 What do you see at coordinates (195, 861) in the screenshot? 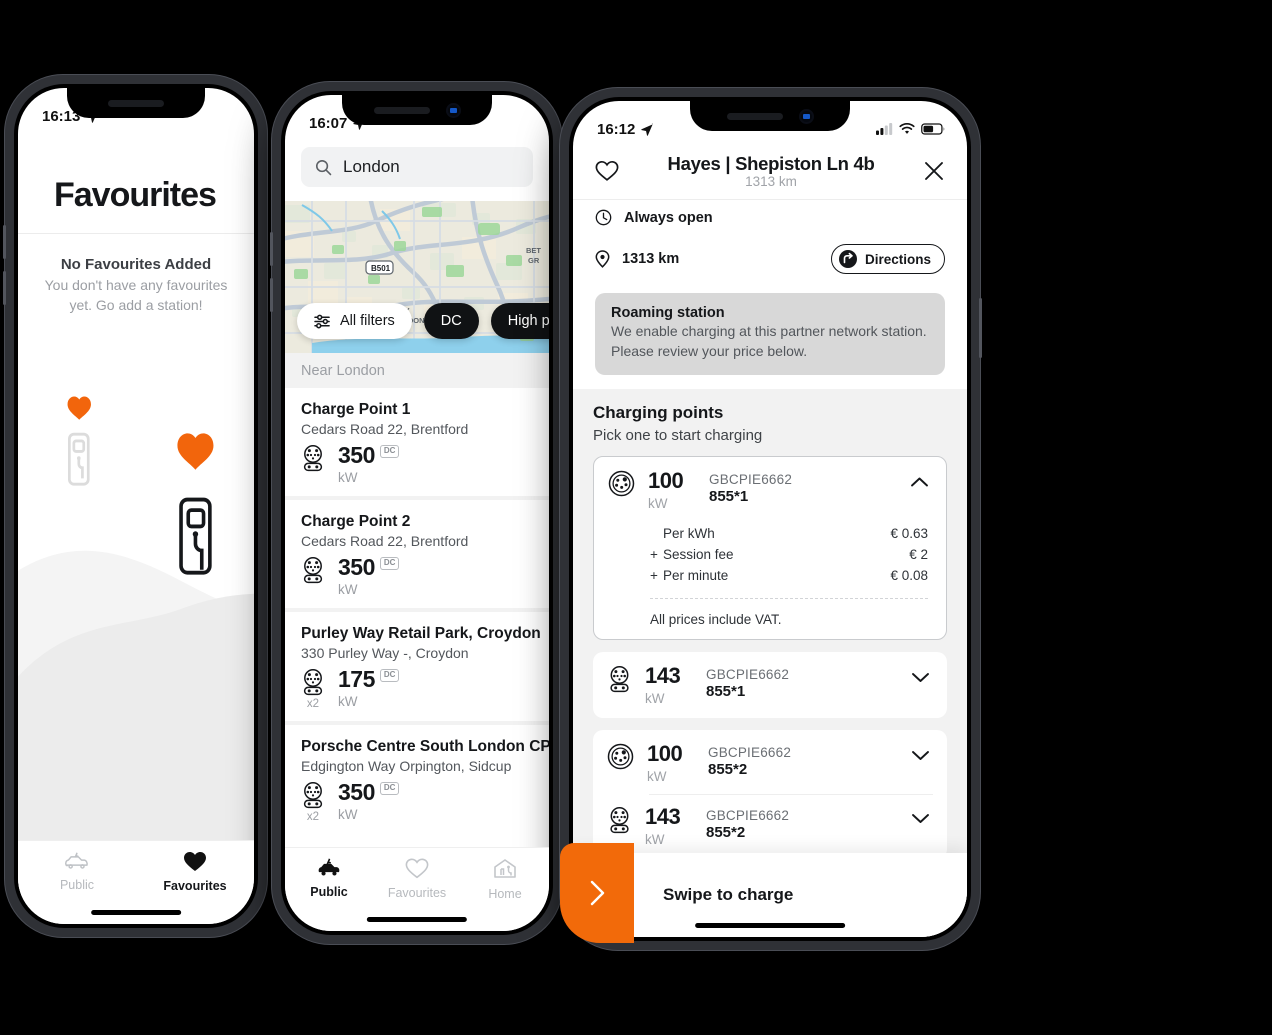
I see `heart-filled-icon` at bounding box center [195, 861].